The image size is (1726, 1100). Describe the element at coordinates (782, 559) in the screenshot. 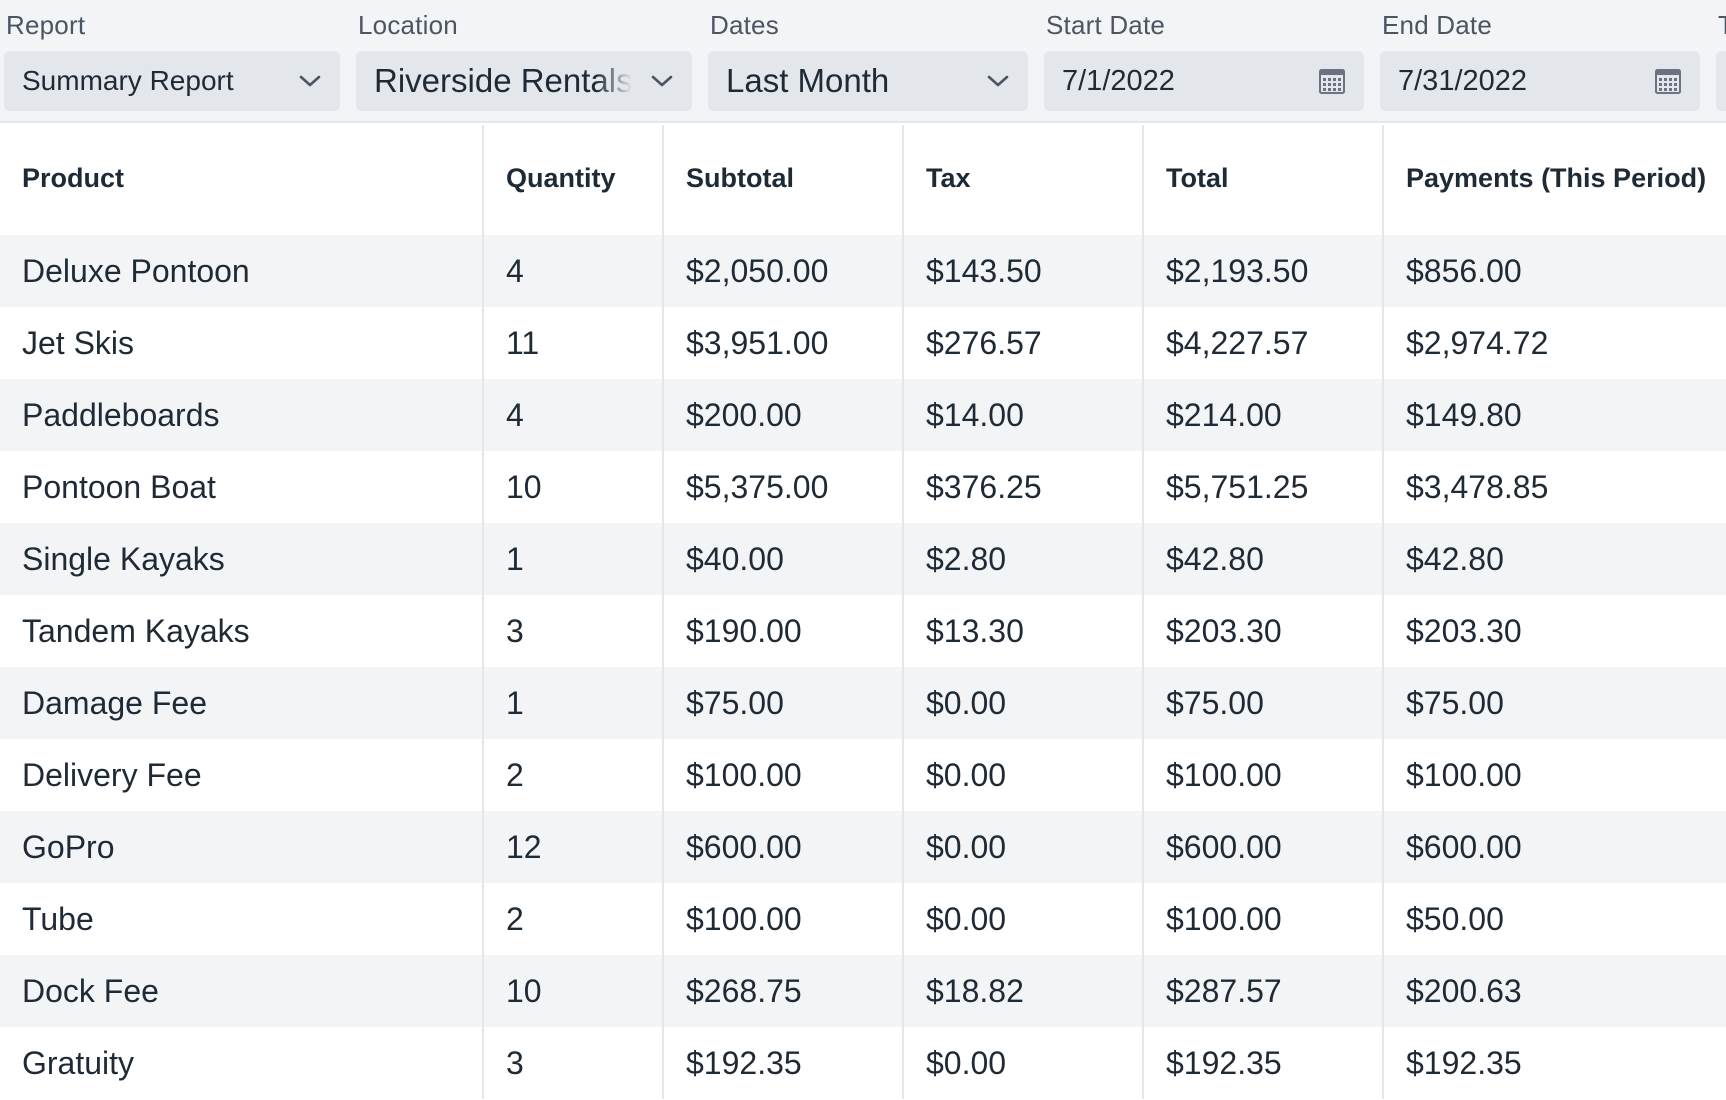

I see `subtotal-cell: $40.00` at that location.